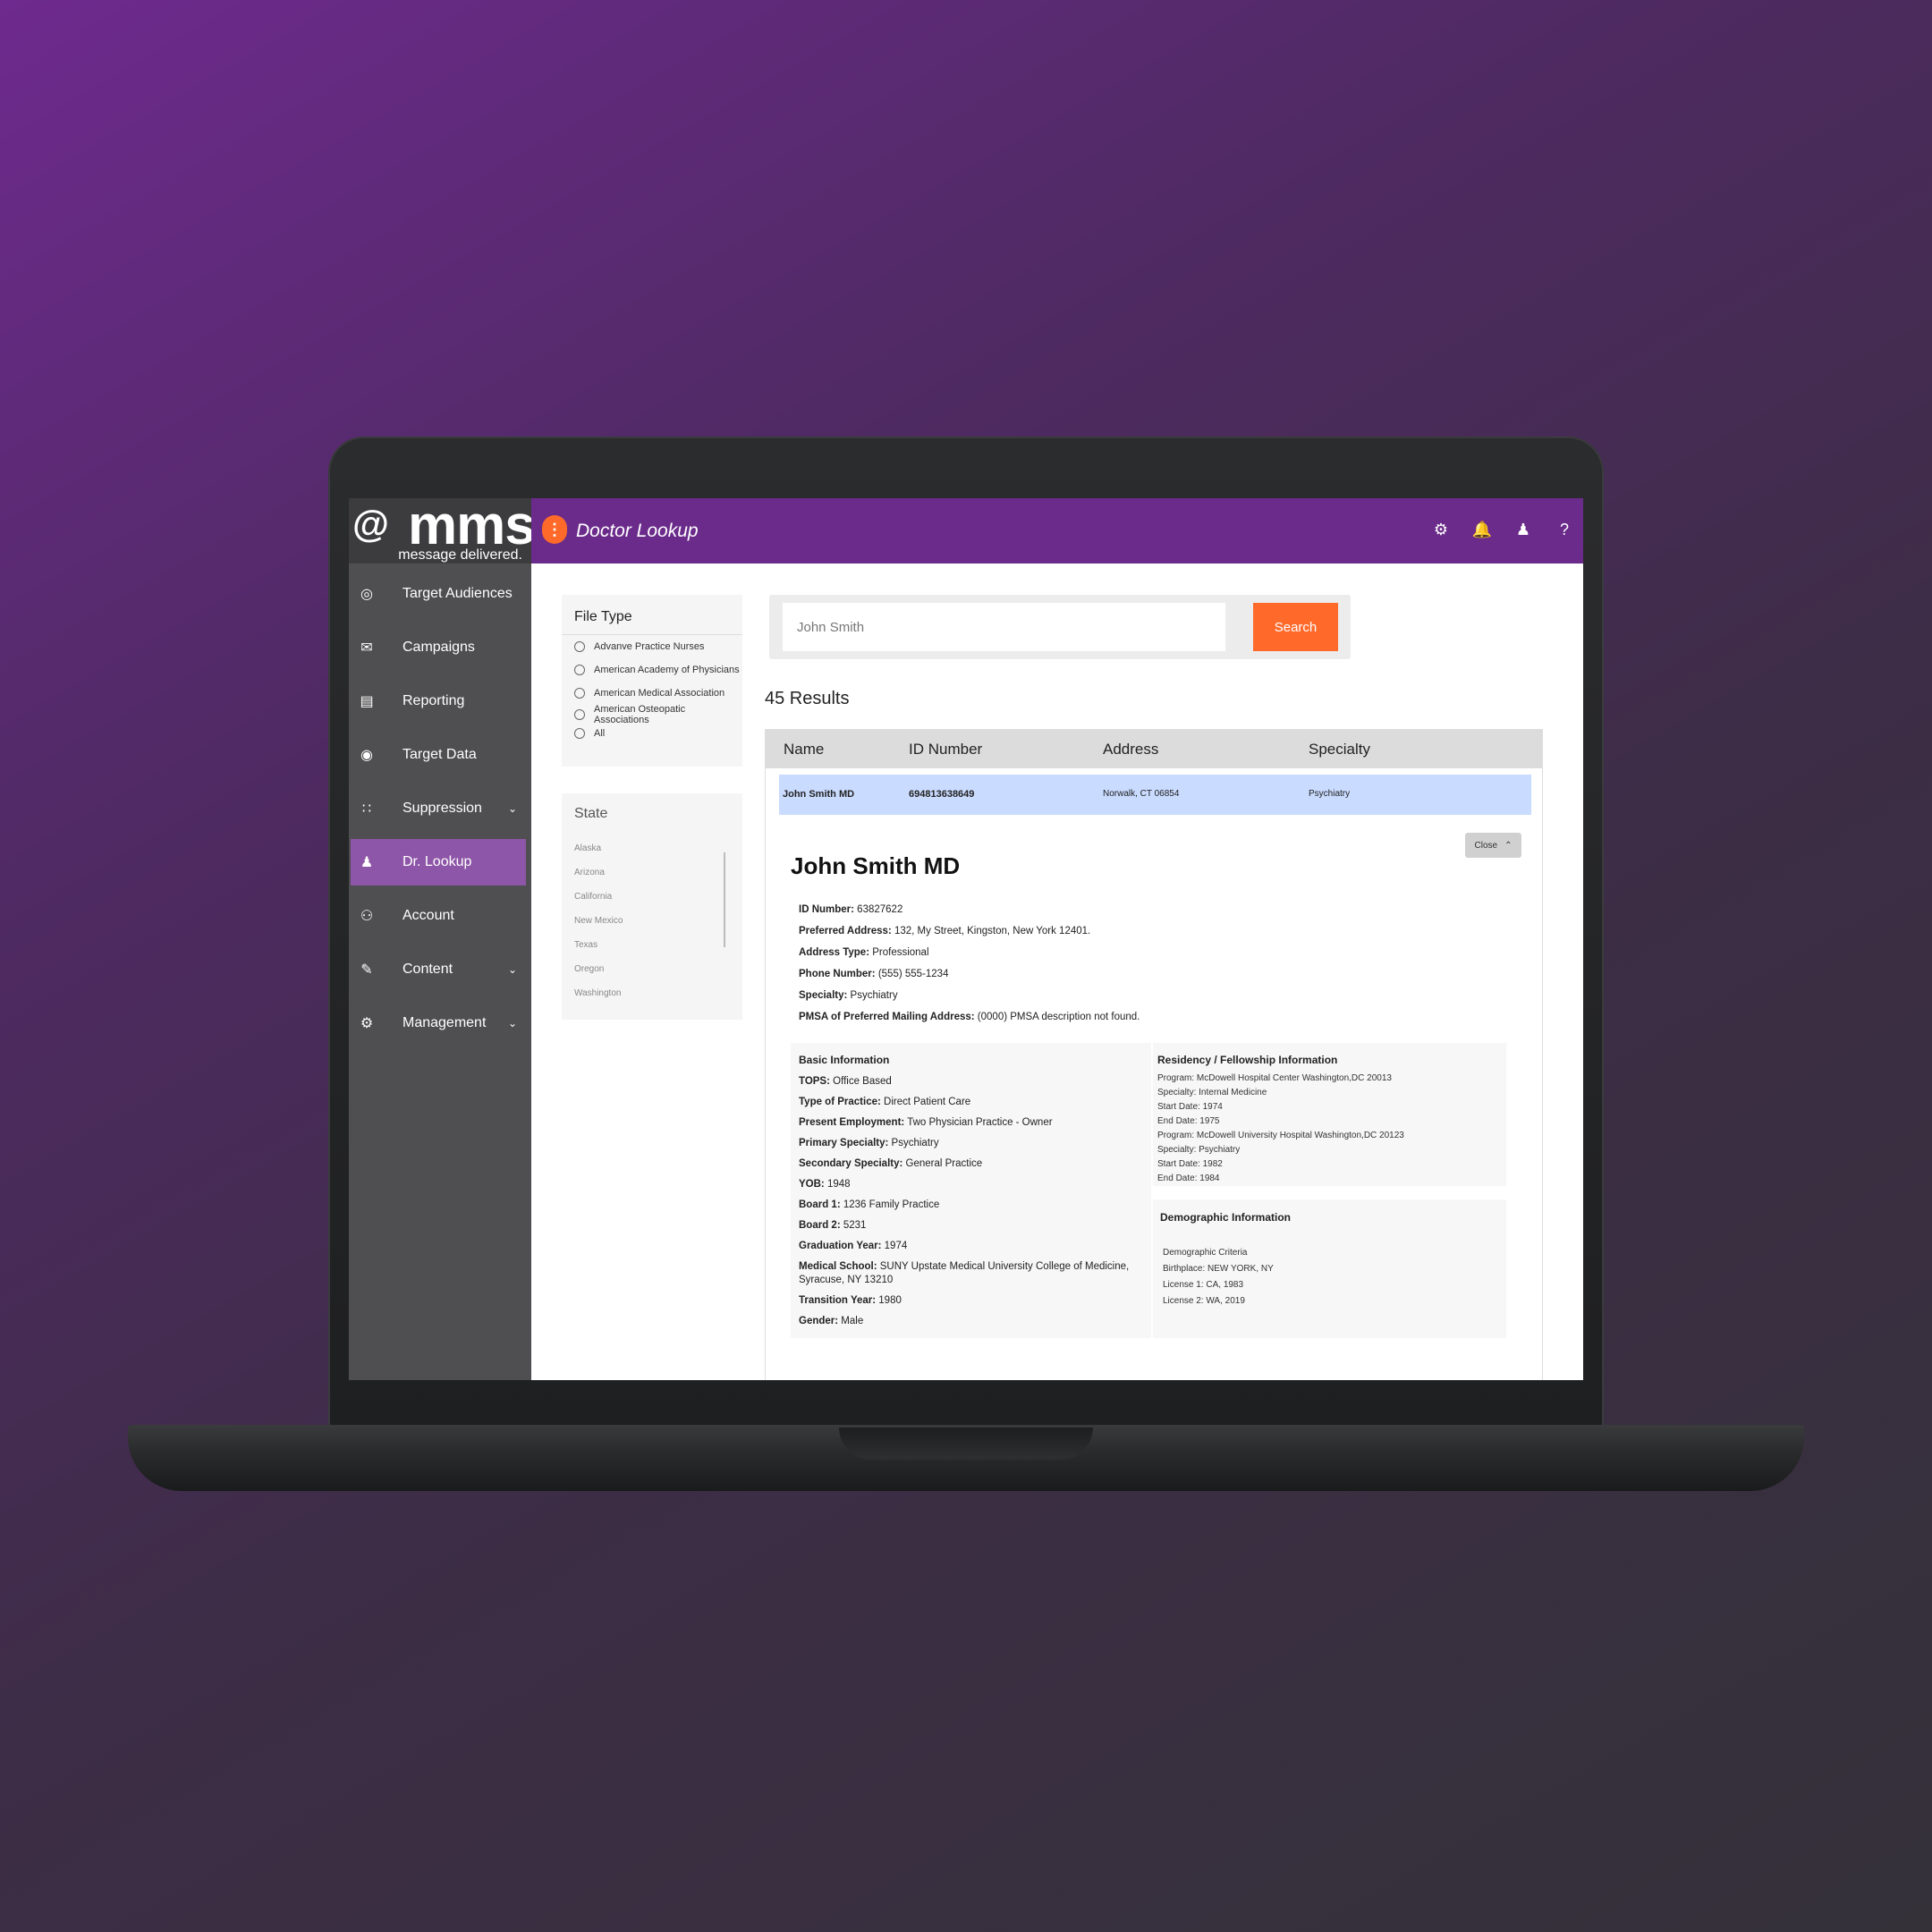 This screenshot has width=1932, height=1932. What do you see at coordinates (554, 529) in the screenshot?
I see `menu-kebab-icon: ⋮` at bounding box center [554, 529].